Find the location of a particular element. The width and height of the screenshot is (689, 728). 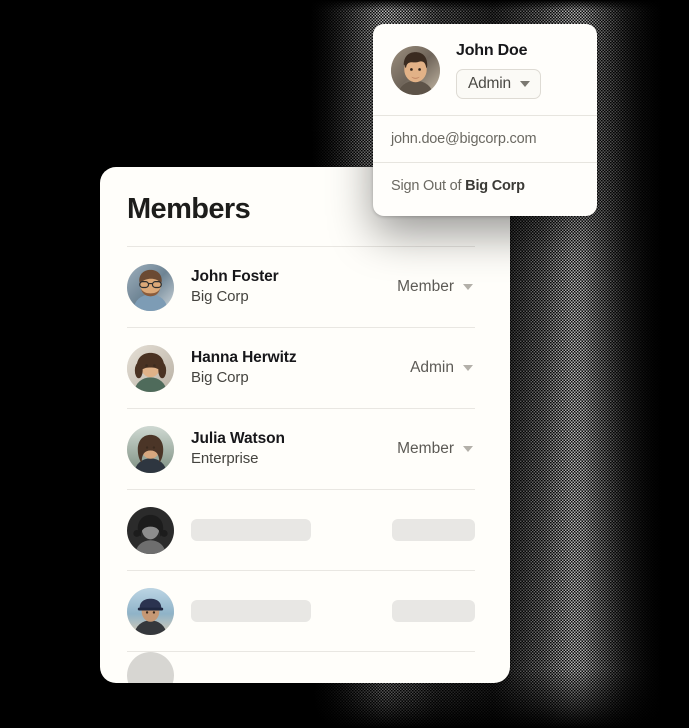

account-role-dropdown: Admin is located at coordinates (498, 84).